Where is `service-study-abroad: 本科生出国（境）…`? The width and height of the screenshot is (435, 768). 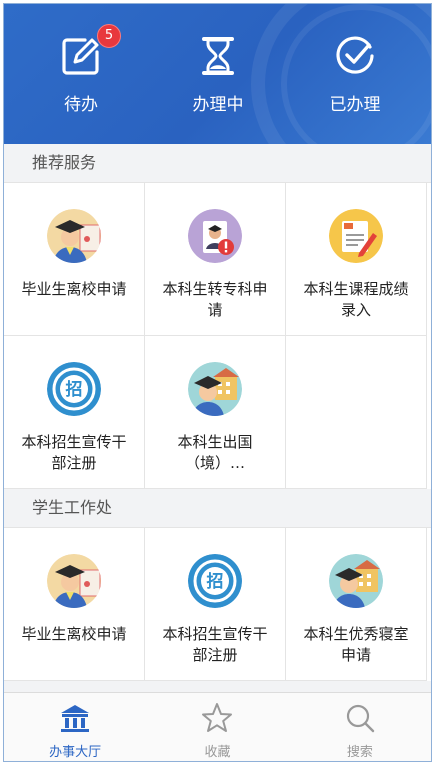 service-study-abroad: 本科生出国（境）… is located at coordinates (215, 412).